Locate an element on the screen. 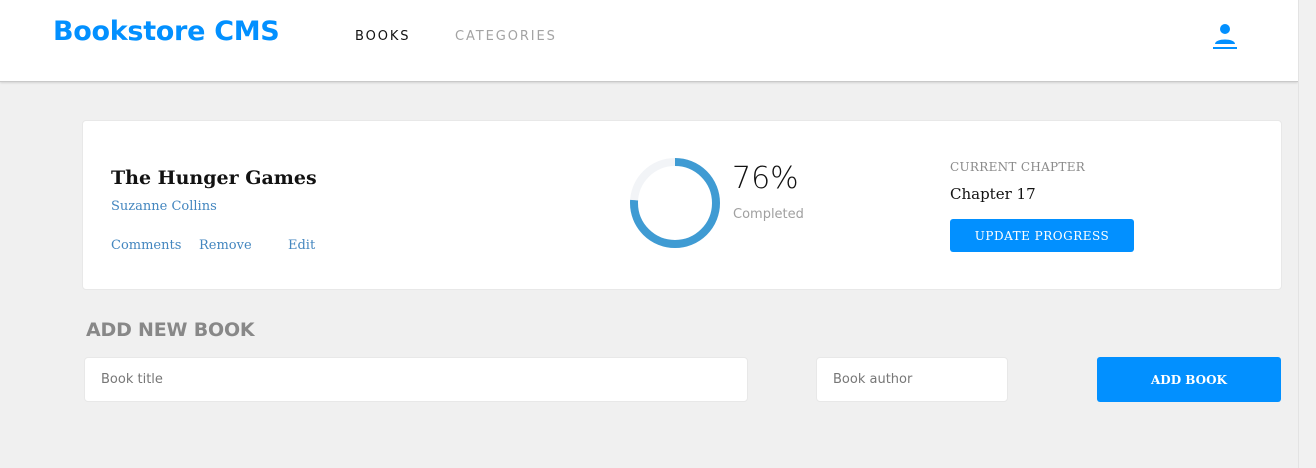  user-icon is located at coordinates (1225, 36).